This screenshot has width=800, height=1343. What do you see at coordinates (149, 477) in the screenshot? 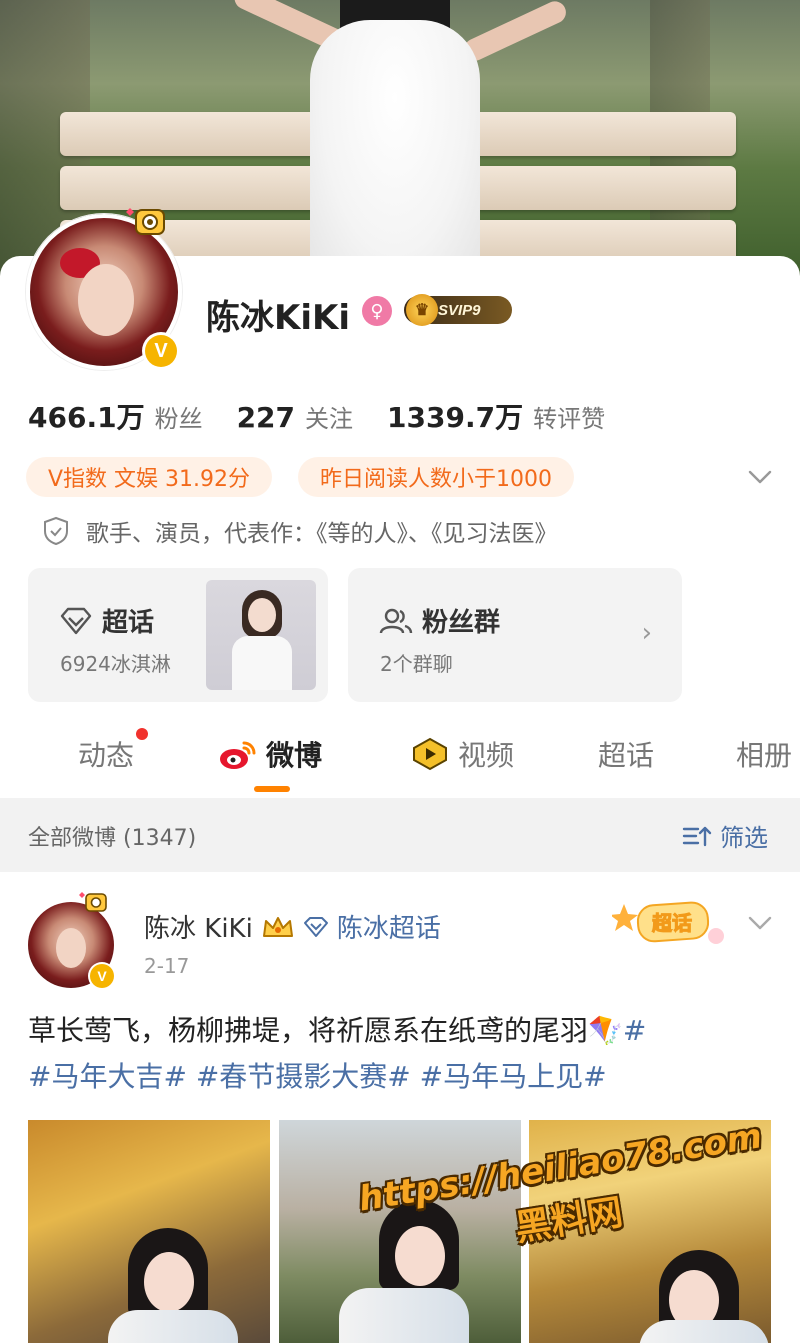
I see `v-index-tag: V指数 文娱 31.92分` at bounding box center [149, 477].